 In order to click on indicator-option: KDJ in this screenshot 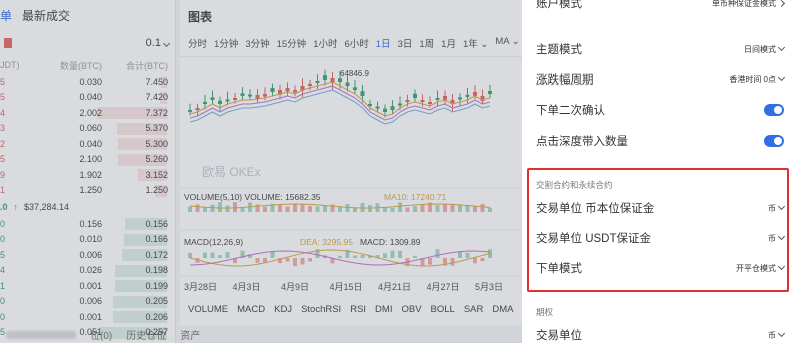, I will do `click(283, 309)`.